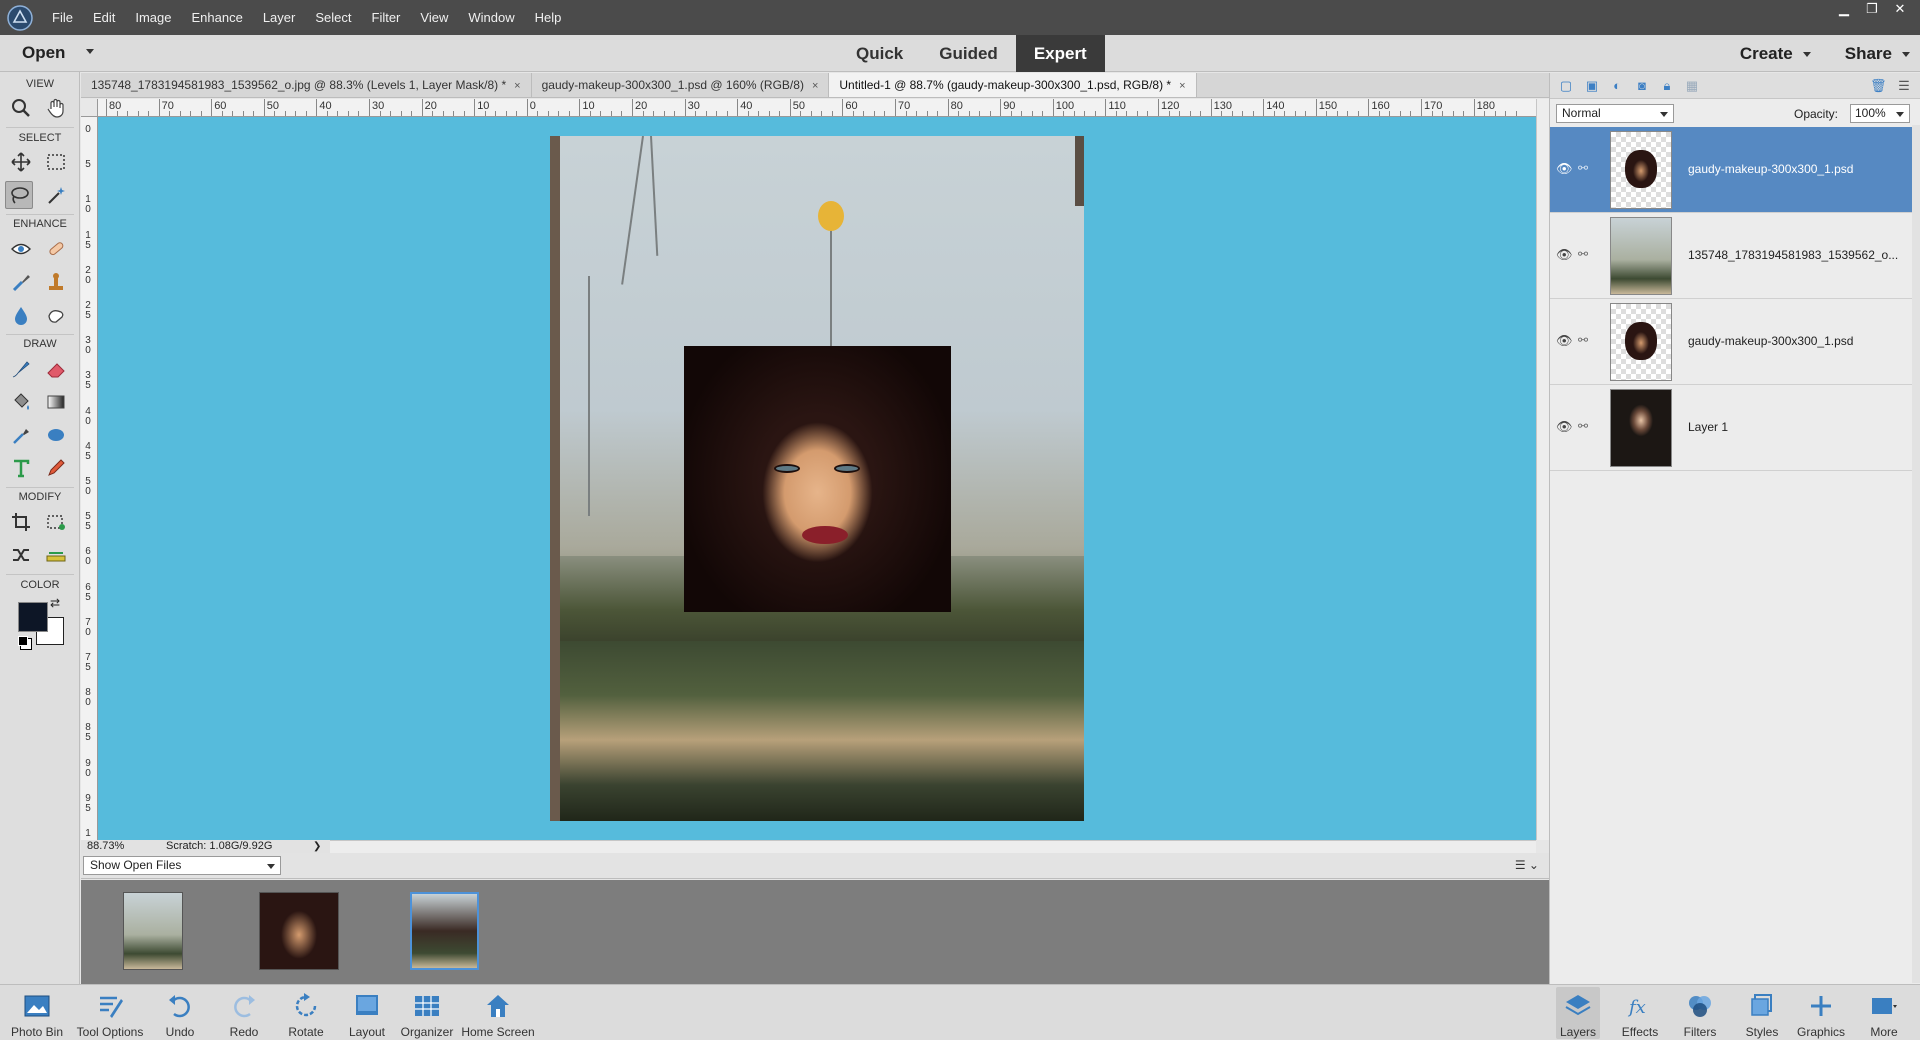  I want to click on foreground-color-swatch, so click(33, 617).